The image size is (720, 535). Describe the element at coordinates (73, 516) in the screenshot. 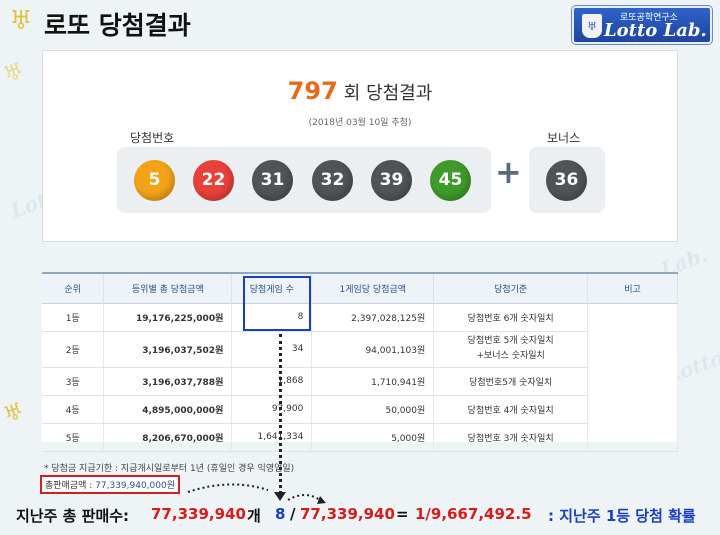

I see `summary-label: 지난주 총 판매수:` at that location.